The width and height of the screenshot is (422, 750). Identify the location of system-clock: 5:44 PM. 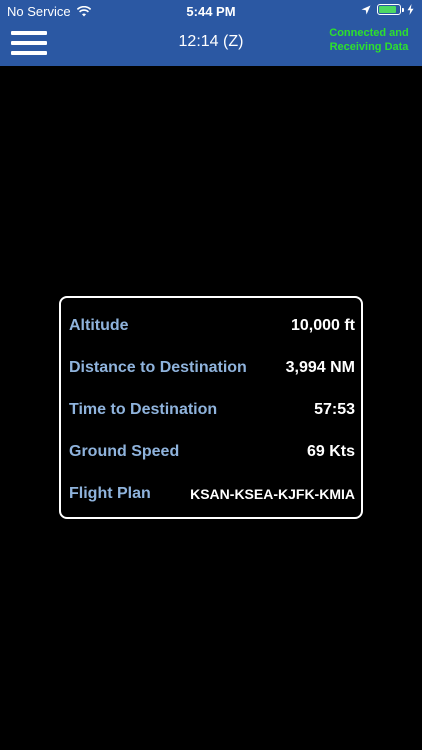
(211, 11).